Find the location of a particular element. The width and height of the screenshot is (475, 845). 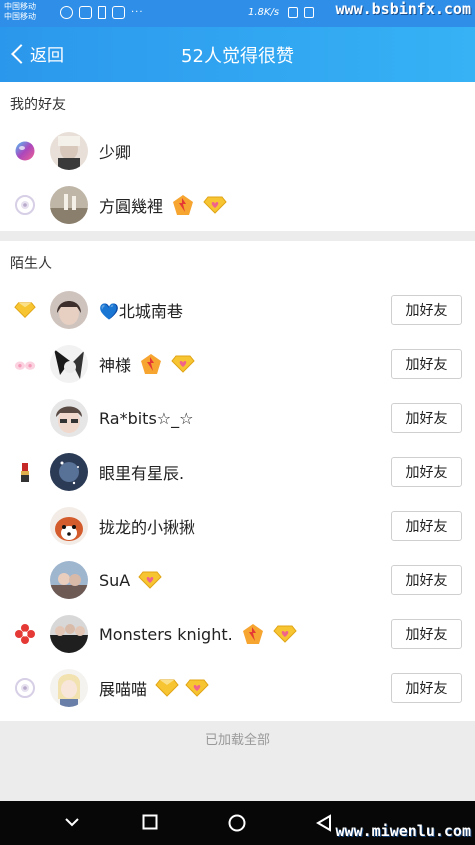

name-wrap: 展喵喵 is located at coordinates (154, 688).